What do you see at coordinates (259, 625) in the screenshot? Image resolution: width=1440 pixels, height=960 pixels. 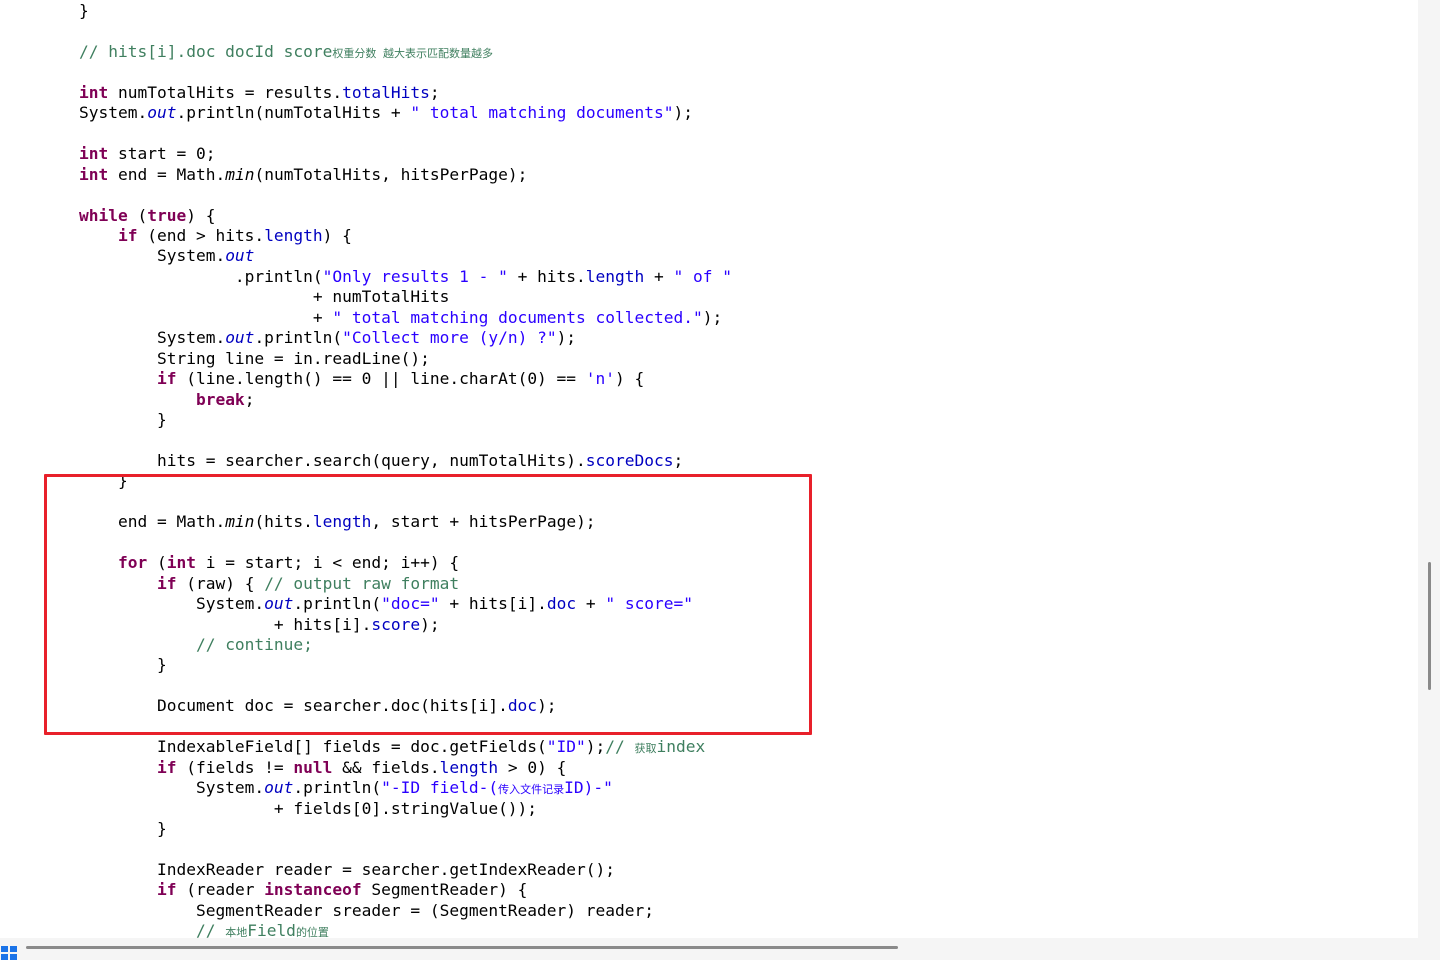 I see `code-line: + hits[i].score);` at bounding box center [259, 625].